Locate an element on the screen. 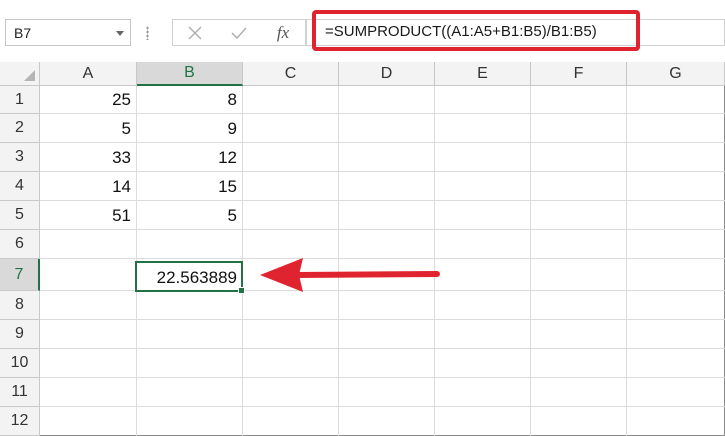 The width and height of the screenshot is (725, 436). arrow-annotation is located at coordinates (350, 275).